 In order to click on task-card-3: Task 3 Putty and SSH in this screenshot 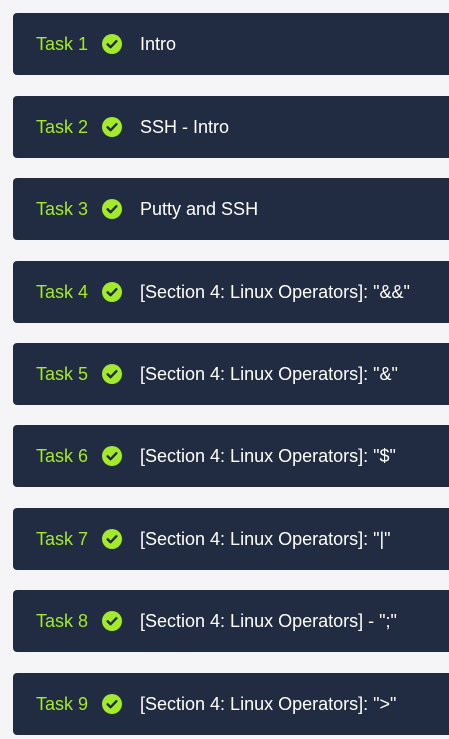, I will do `click(231, 209)`.